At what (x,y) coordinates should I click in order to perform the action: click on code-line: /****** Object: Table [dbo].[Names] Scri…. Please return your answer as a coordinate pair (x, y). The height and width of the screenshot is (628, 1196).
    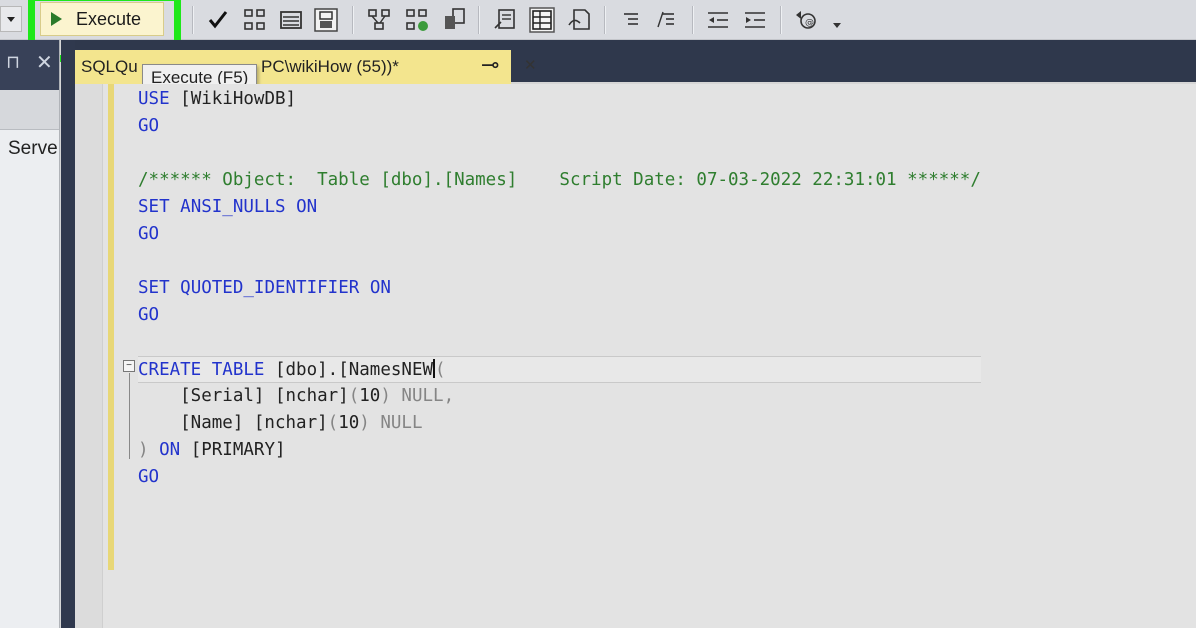
    Looking at the image, I should click on (559, 180).